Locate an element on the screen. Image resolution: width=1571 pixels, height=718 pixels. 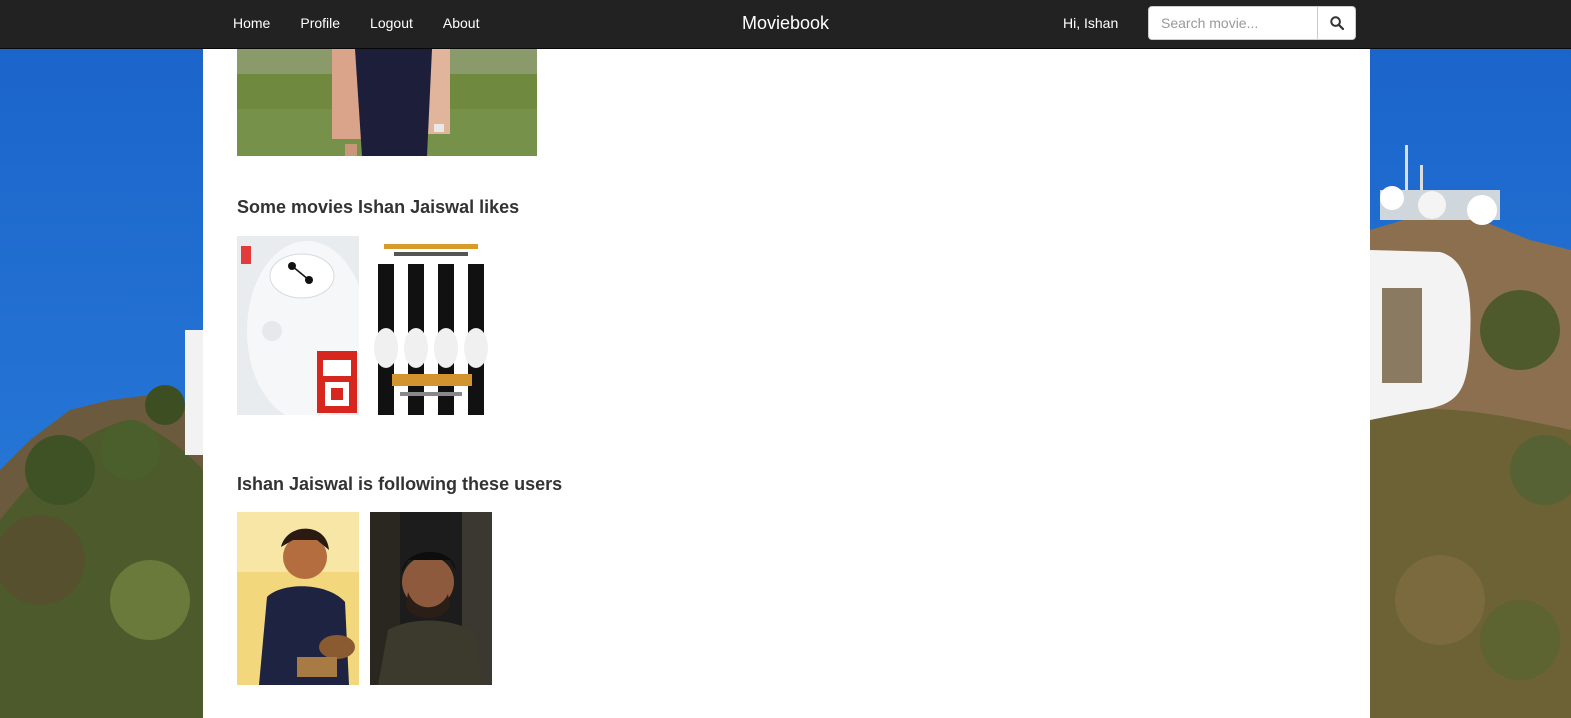
nav-profile-link: Profile is located at coordinates (320, 24).